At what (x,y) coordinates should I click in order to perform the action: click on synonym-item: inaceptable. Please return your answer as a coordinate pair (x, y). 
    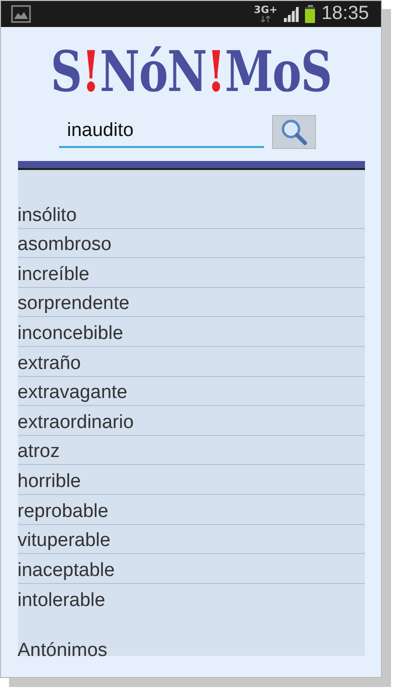
    Looking at the image, I should click on (66, 570).